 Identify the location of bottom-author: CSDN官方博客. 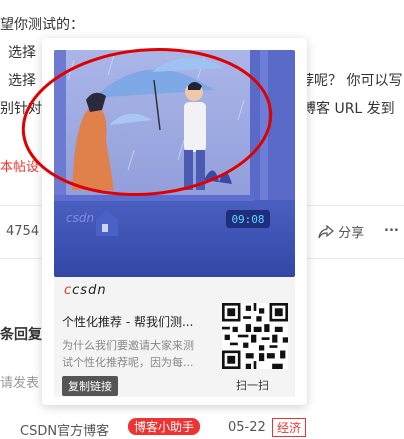
(64, 429).